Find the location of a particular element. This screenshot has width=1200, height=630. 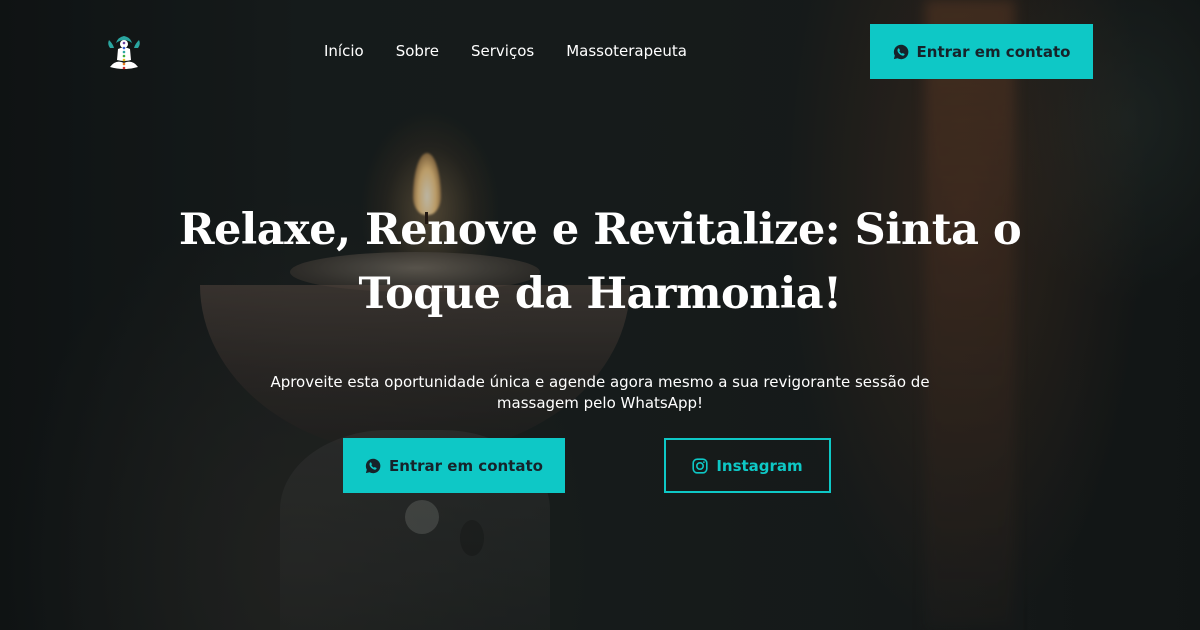

header-contact-label: Entrar em contato is located at coordinates (993, 51).